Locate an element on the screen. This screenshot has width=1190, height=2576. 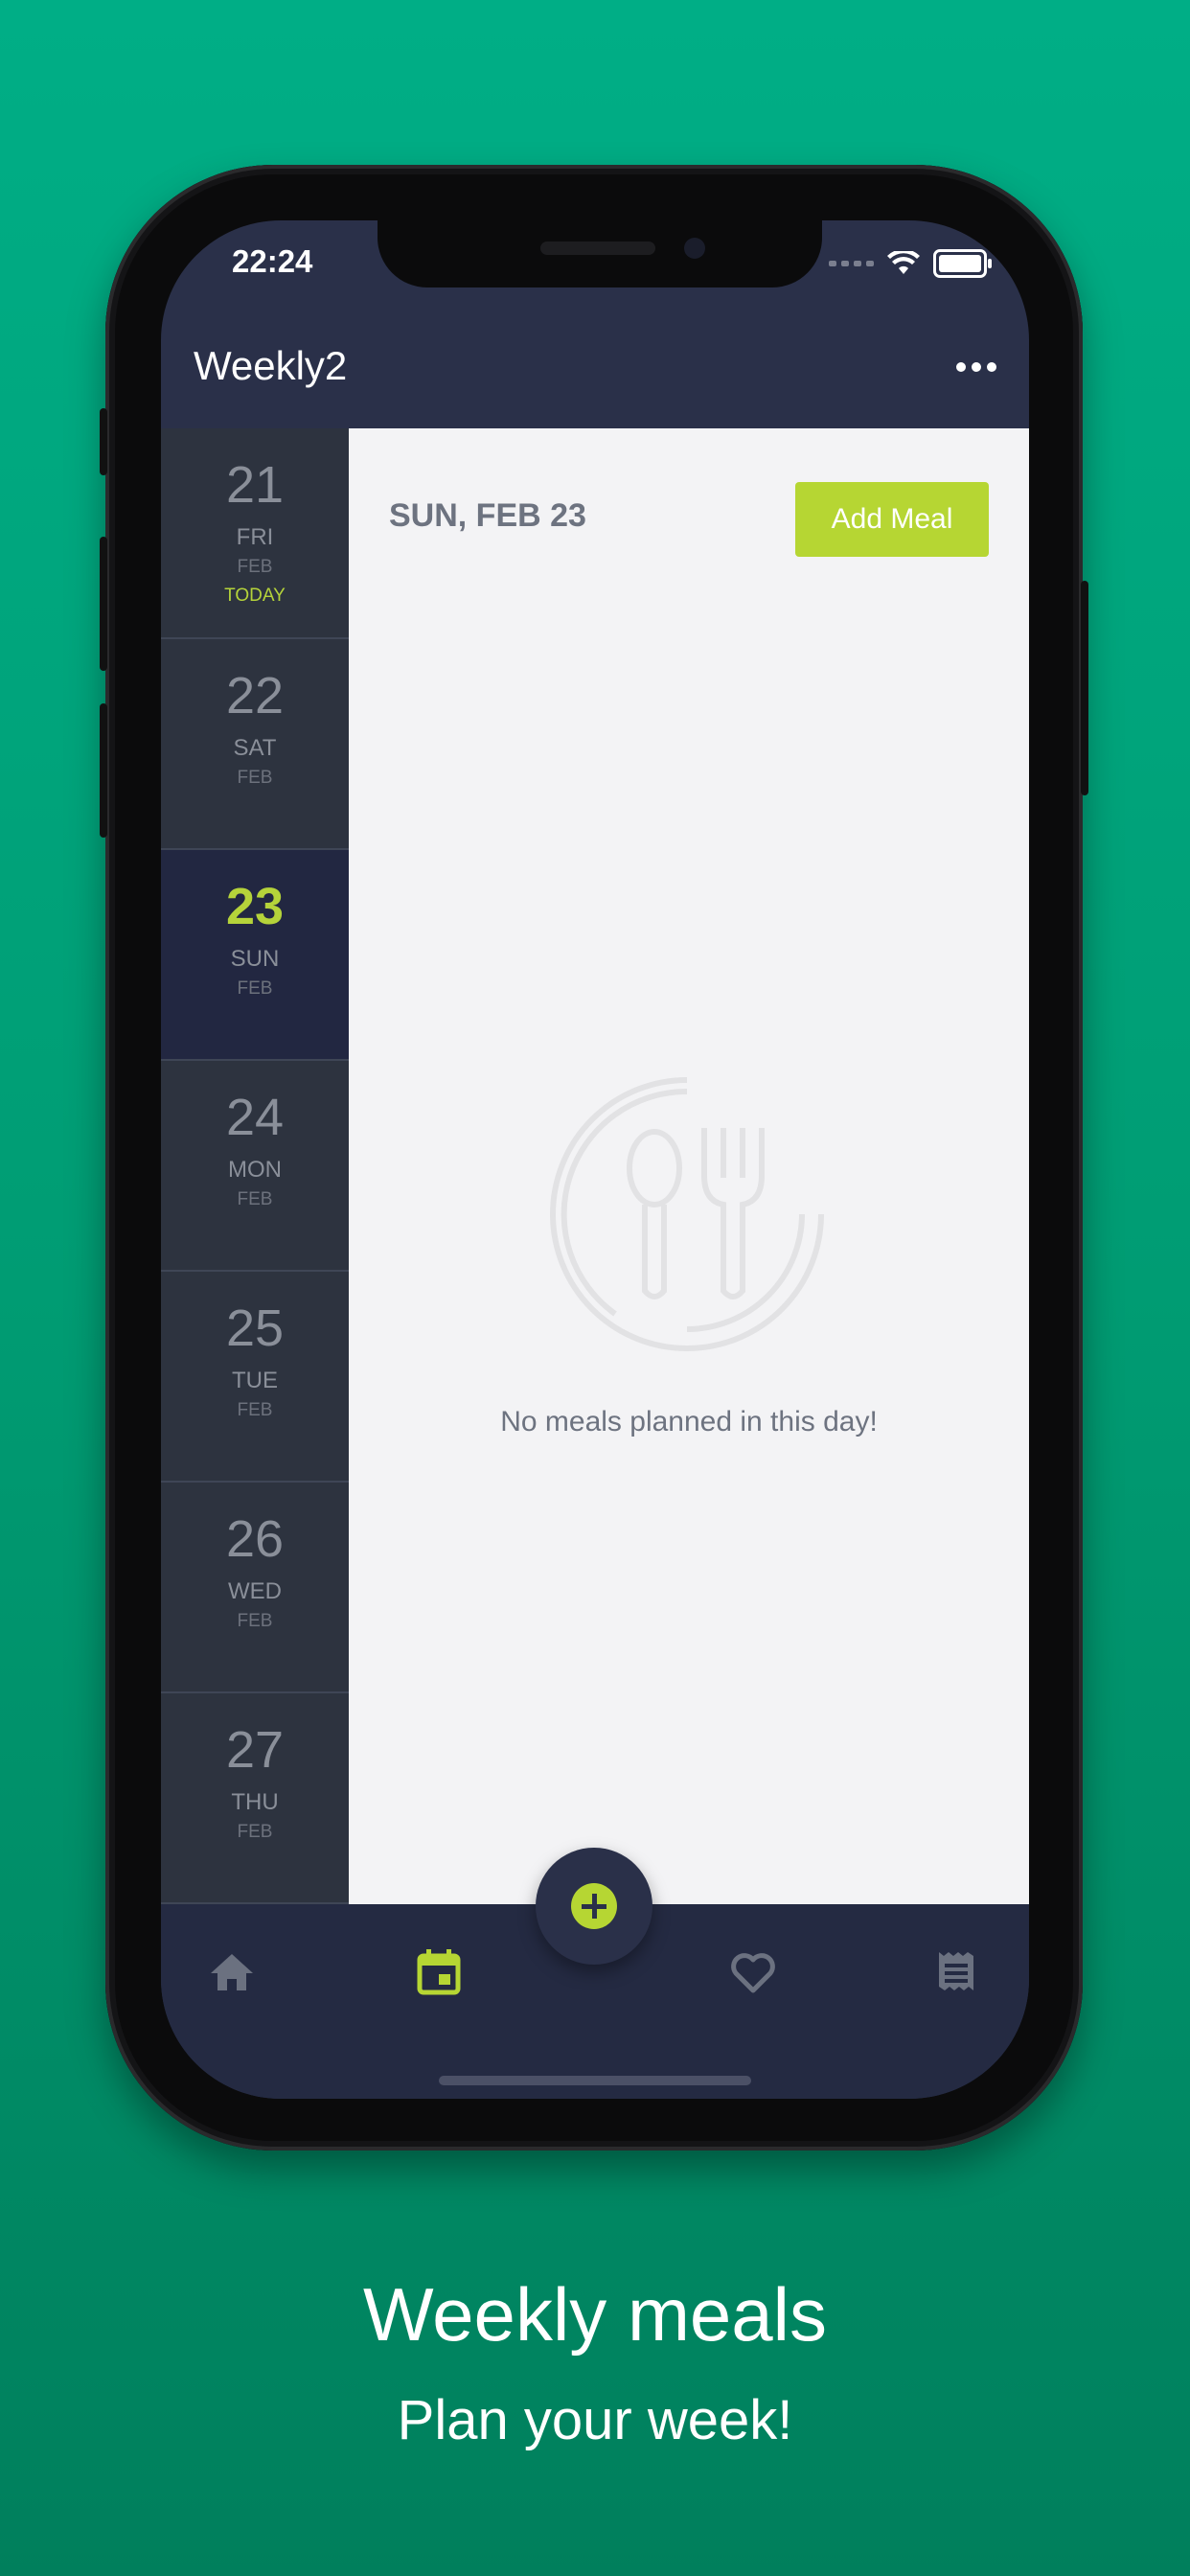
add-fab-button is located at coordinates (594, 1906).